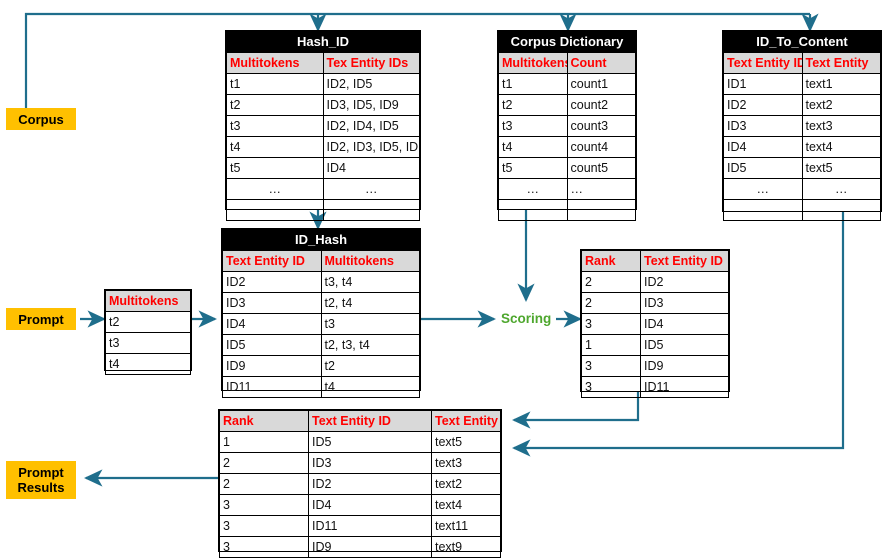  Describe the element at coordinates (841, 147) in the screenshot. I see `cell: text4` at that location.